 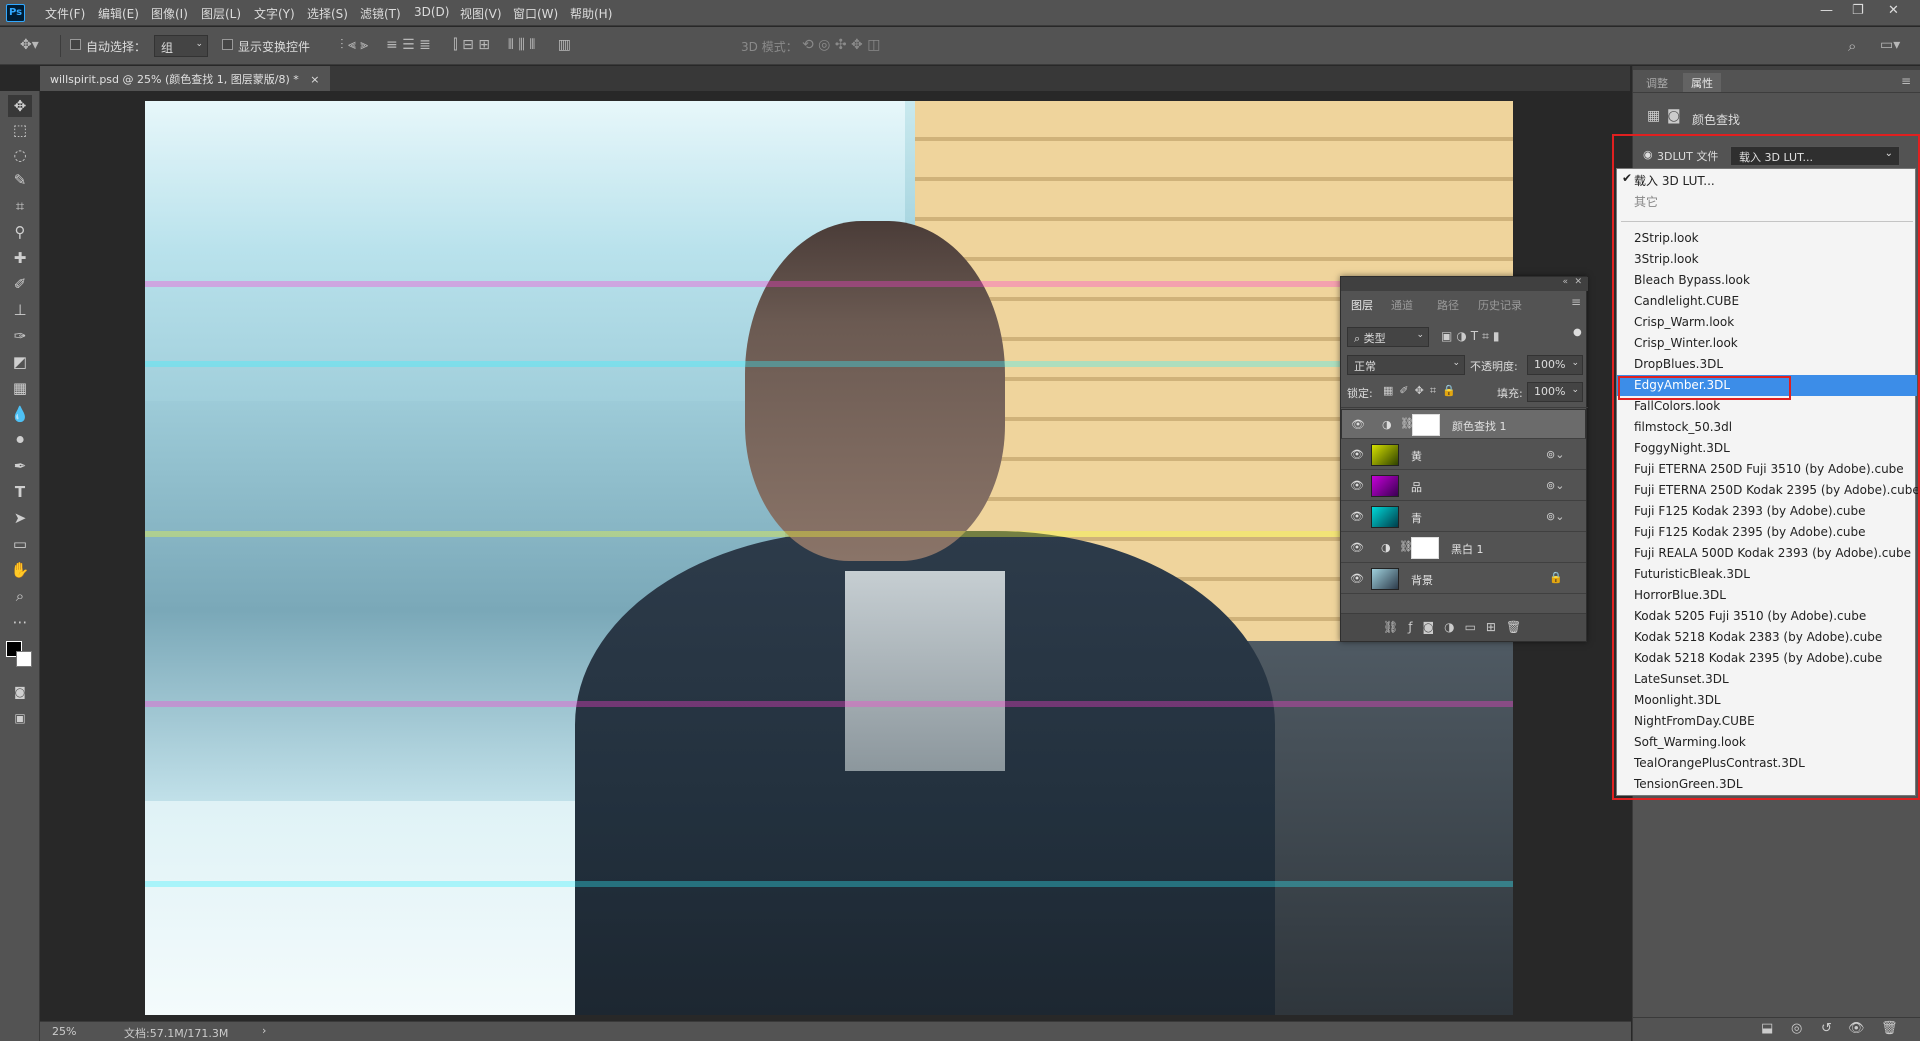 What do you see at coordinates (1406, 365) in the screenshot?
I see `blend-mode-select: 正常 ⌄` at bounding box center [1406, 365].